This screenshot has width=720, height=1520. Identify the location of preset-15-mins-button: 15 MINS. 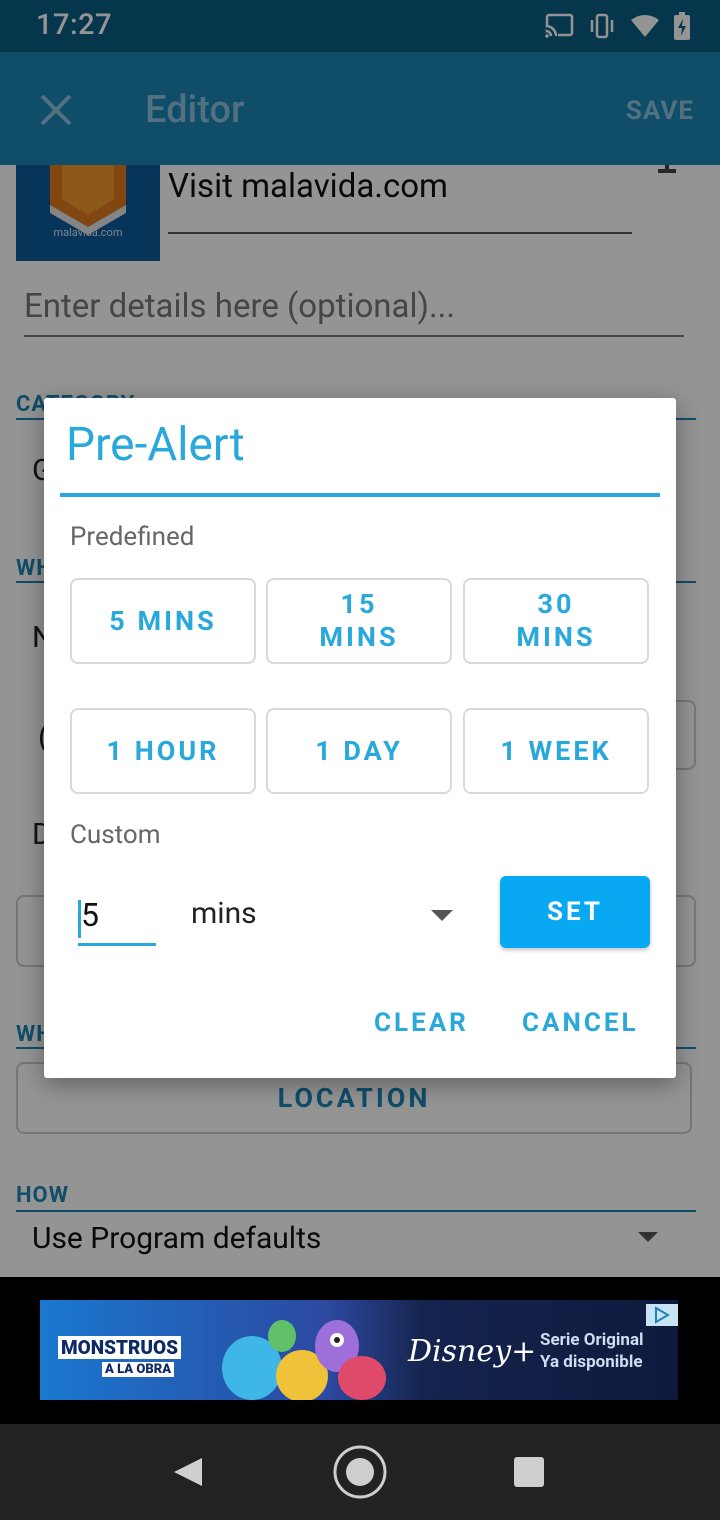
(359, 621).